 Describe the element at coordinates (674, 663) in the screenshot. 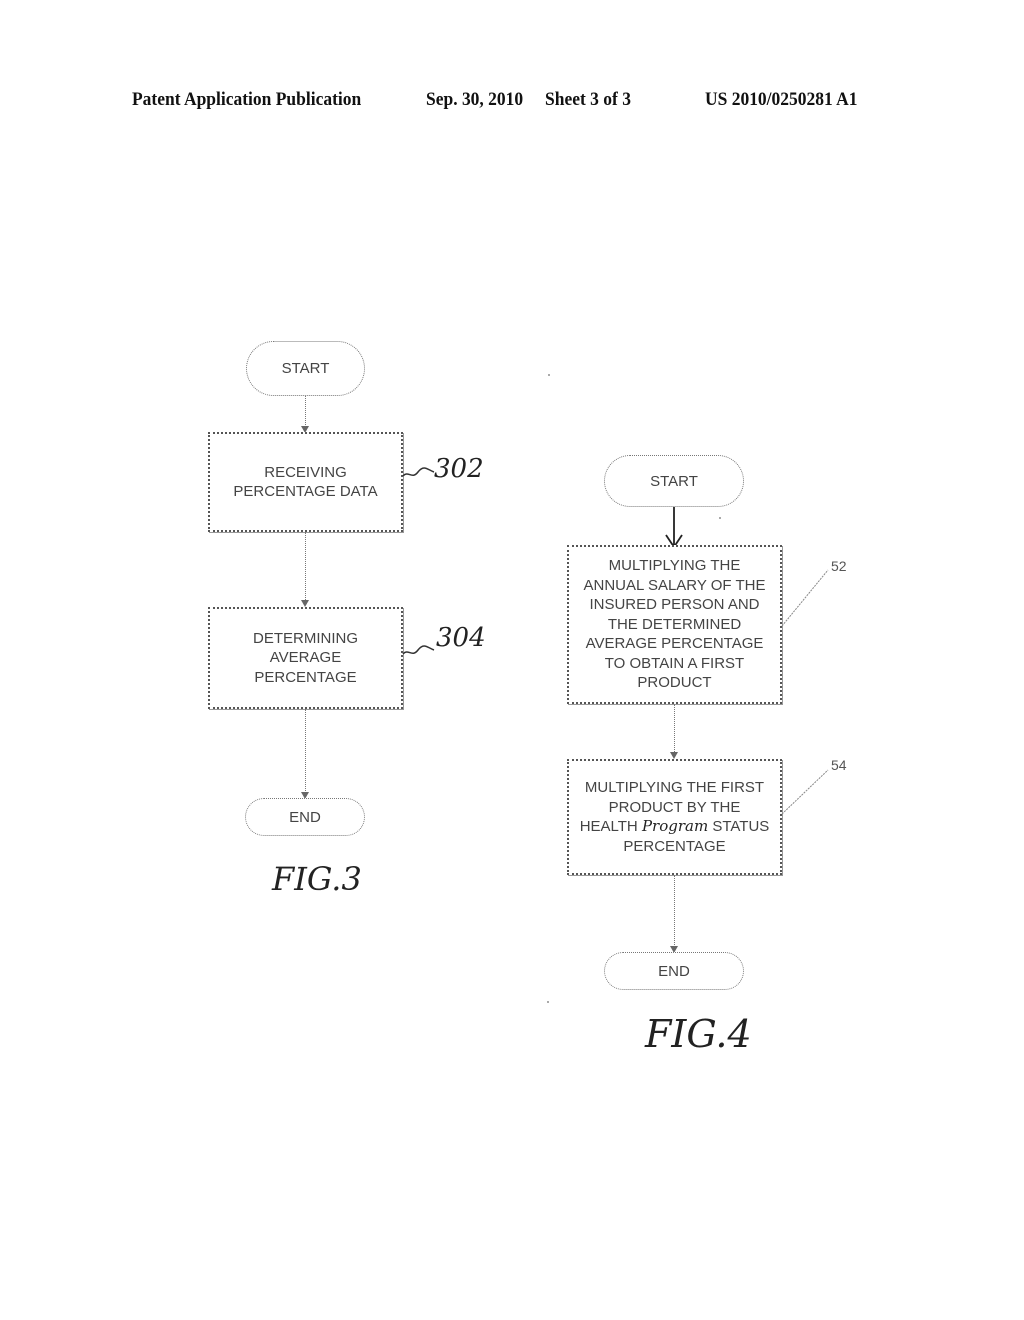

I see `step-text-line: TO OBTAIN A FIRST` at that location.